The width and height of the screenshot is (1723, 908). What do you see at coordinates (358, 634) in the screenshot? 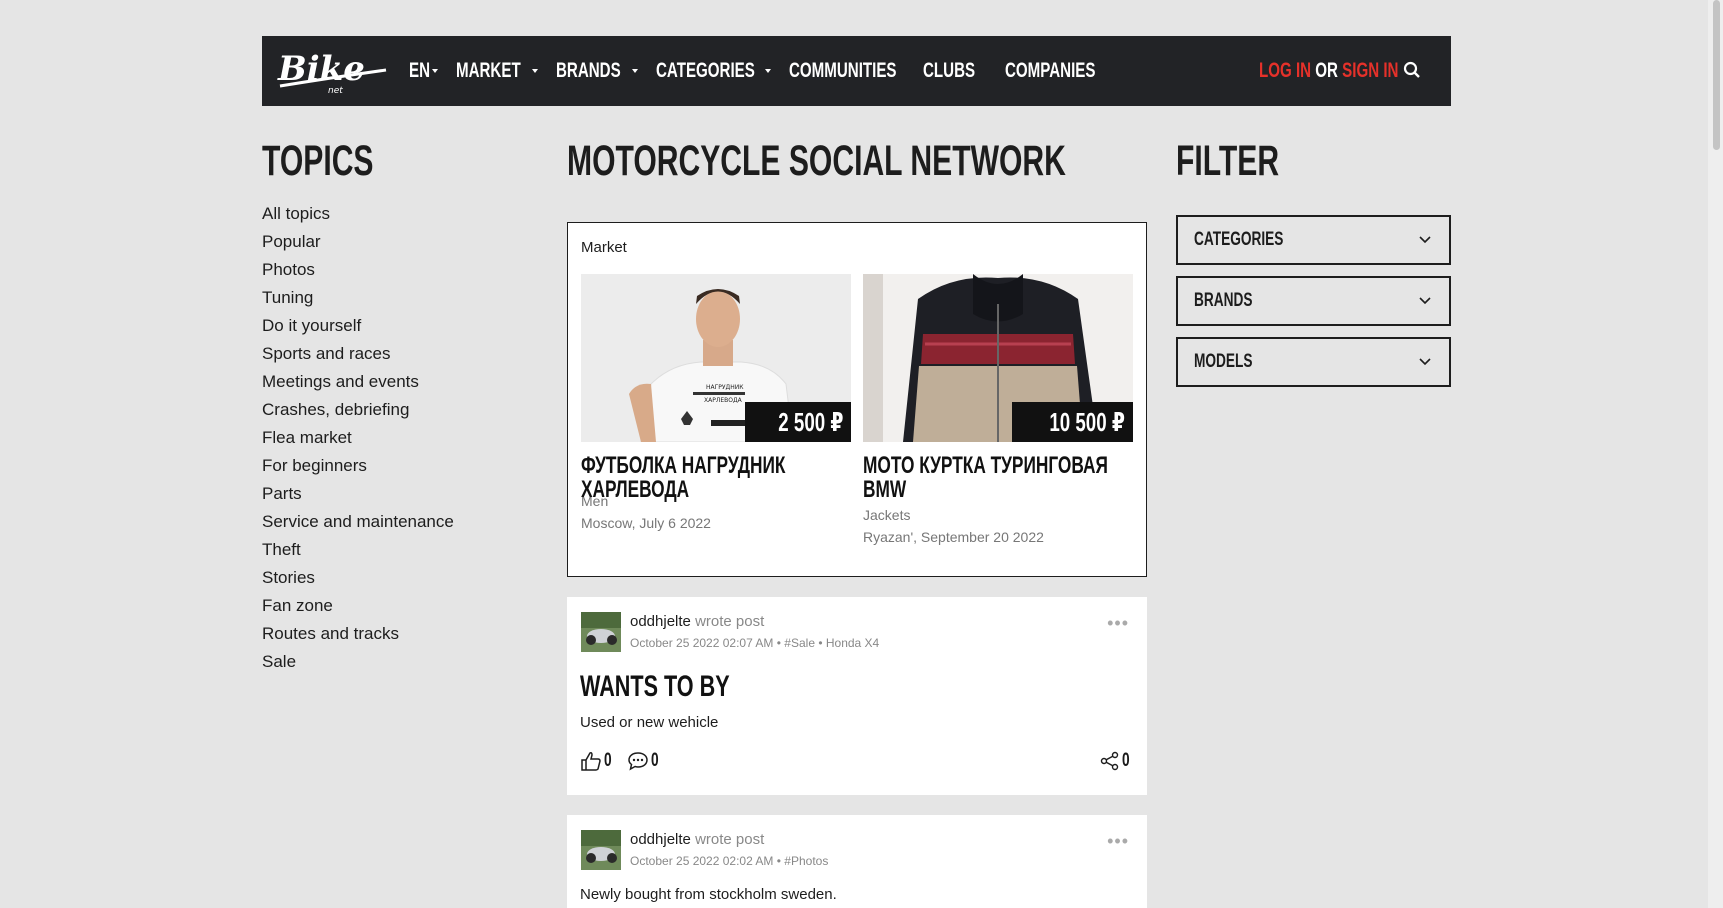
I see `topic-item: Routes and tracks` at bounding box center [358, 634].